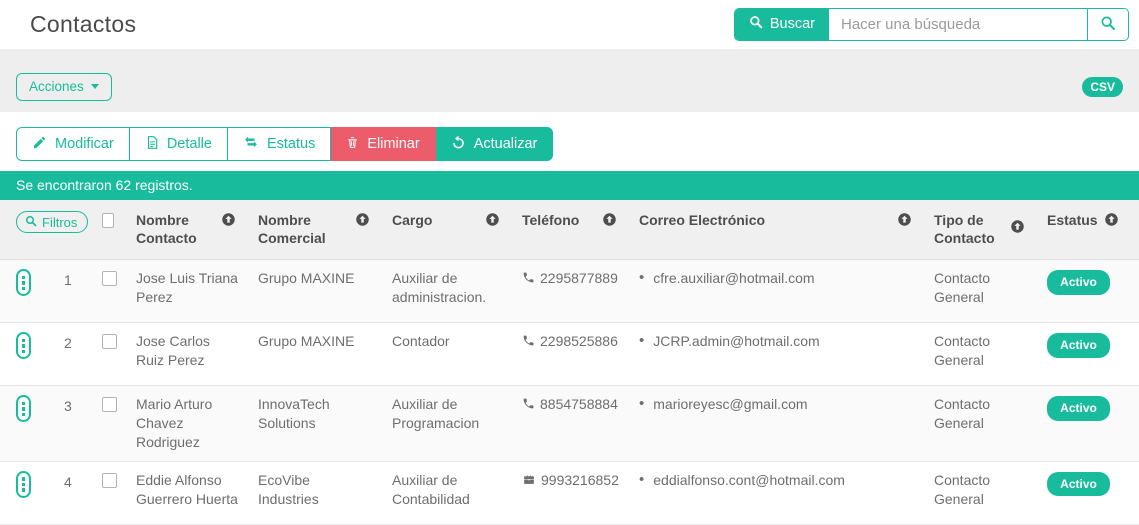  Describe the element at coordinates (431, 489) in the screenshot. I see `cell-cargo: Auxiliar de Contabilidad` at that location.